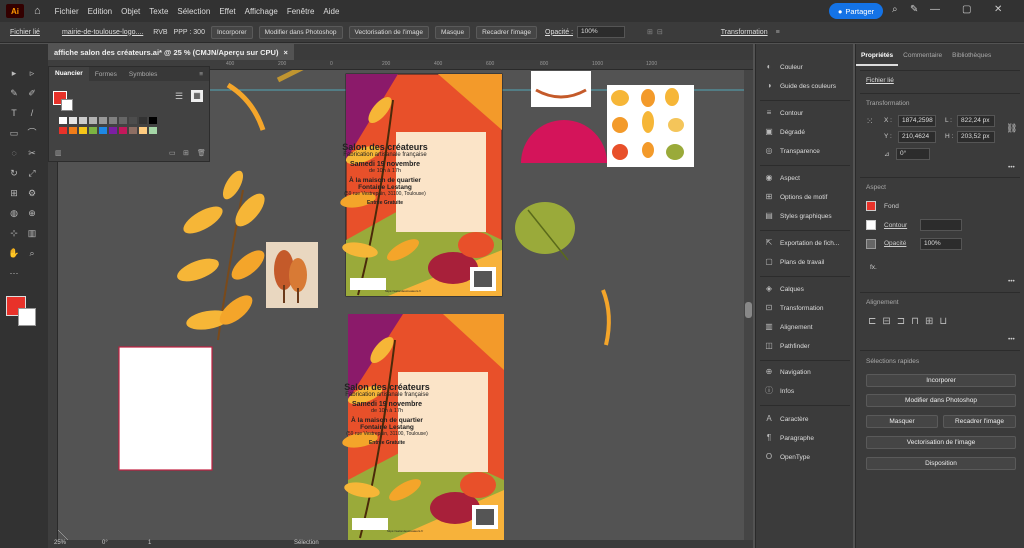  I want to click on maximize-icon: ▢, so click(966, 9).